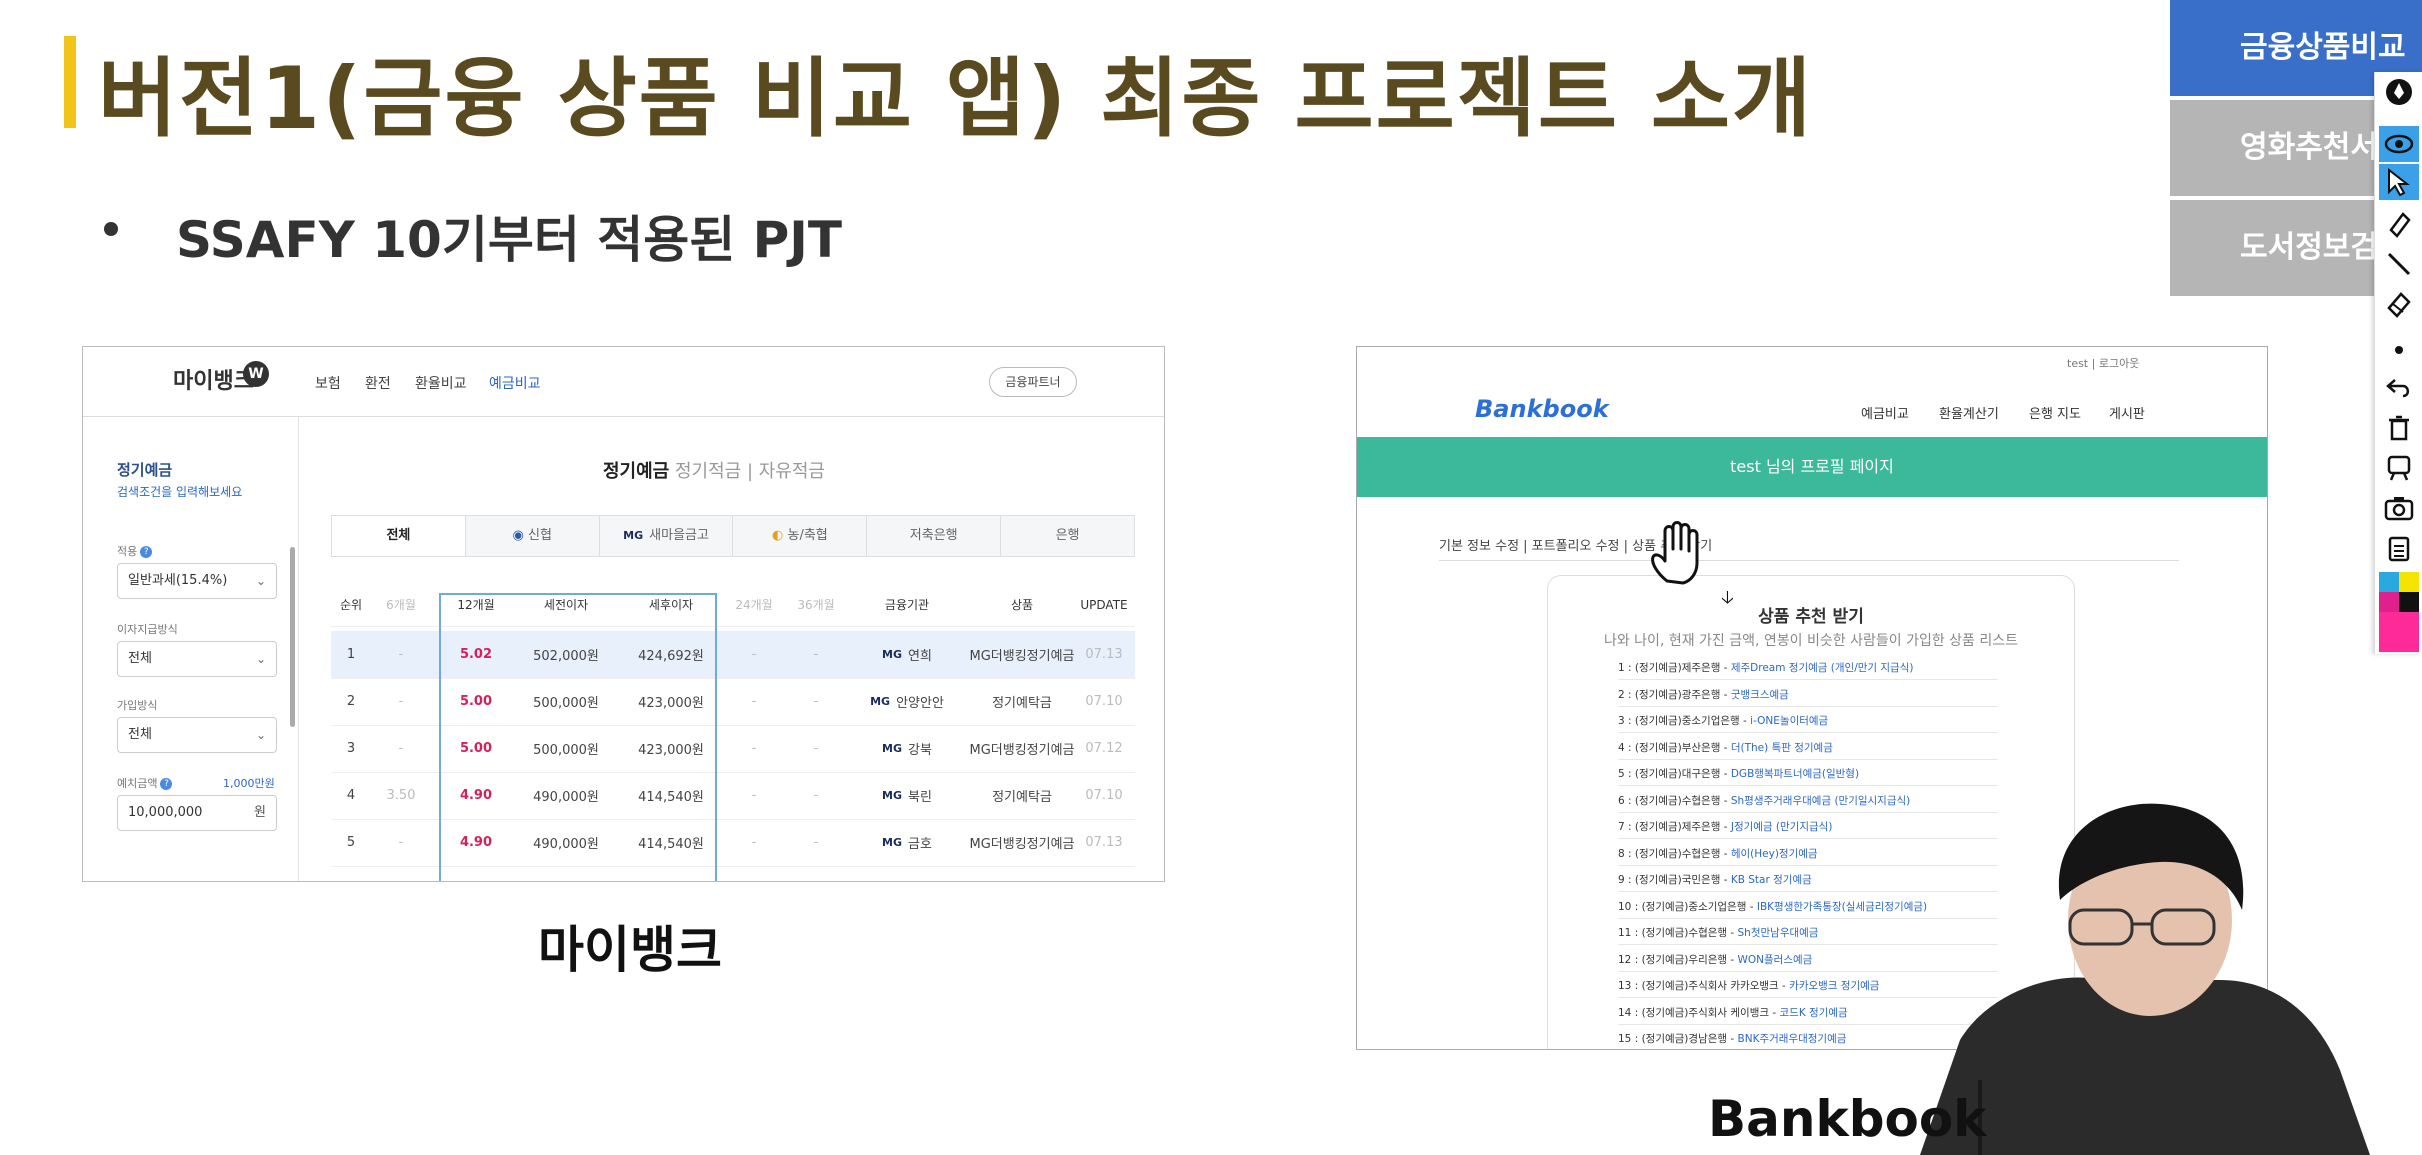  Describe the element at coordinates (2389, 602) in the screenshot. I see `color-swatch-magenta` at that location.